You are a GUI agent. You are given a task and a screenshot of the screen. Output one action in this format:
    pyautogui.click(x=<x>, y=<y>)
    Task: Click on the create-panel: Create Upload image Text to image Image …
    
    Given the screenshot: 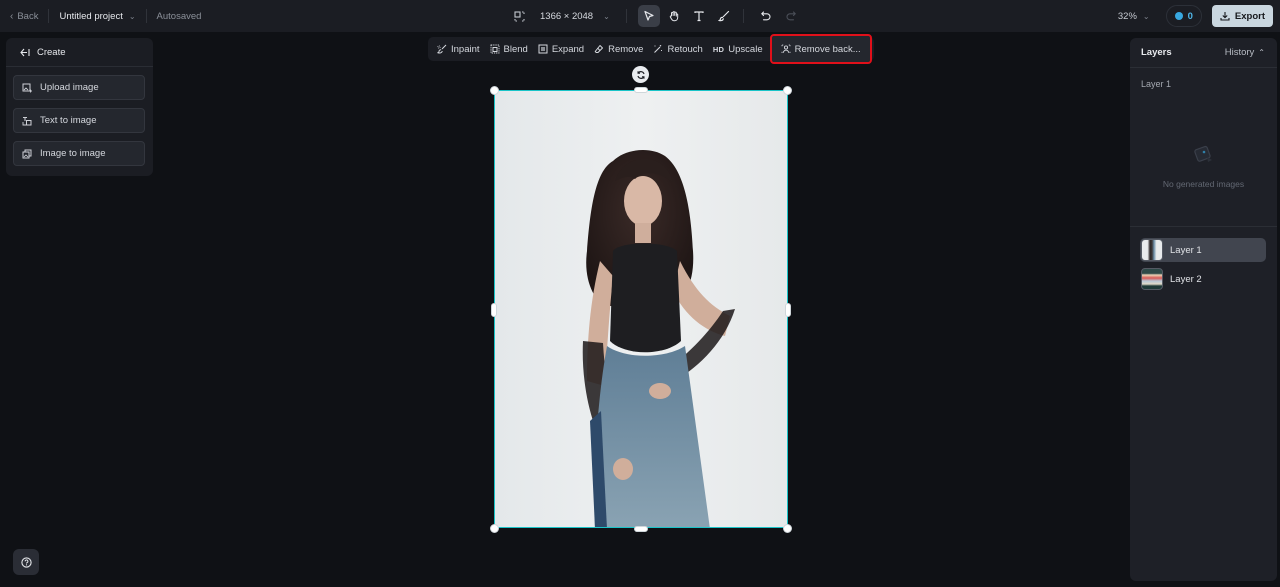 What is the action you would take?
    pyautogui.click(x=79, y=107)
    